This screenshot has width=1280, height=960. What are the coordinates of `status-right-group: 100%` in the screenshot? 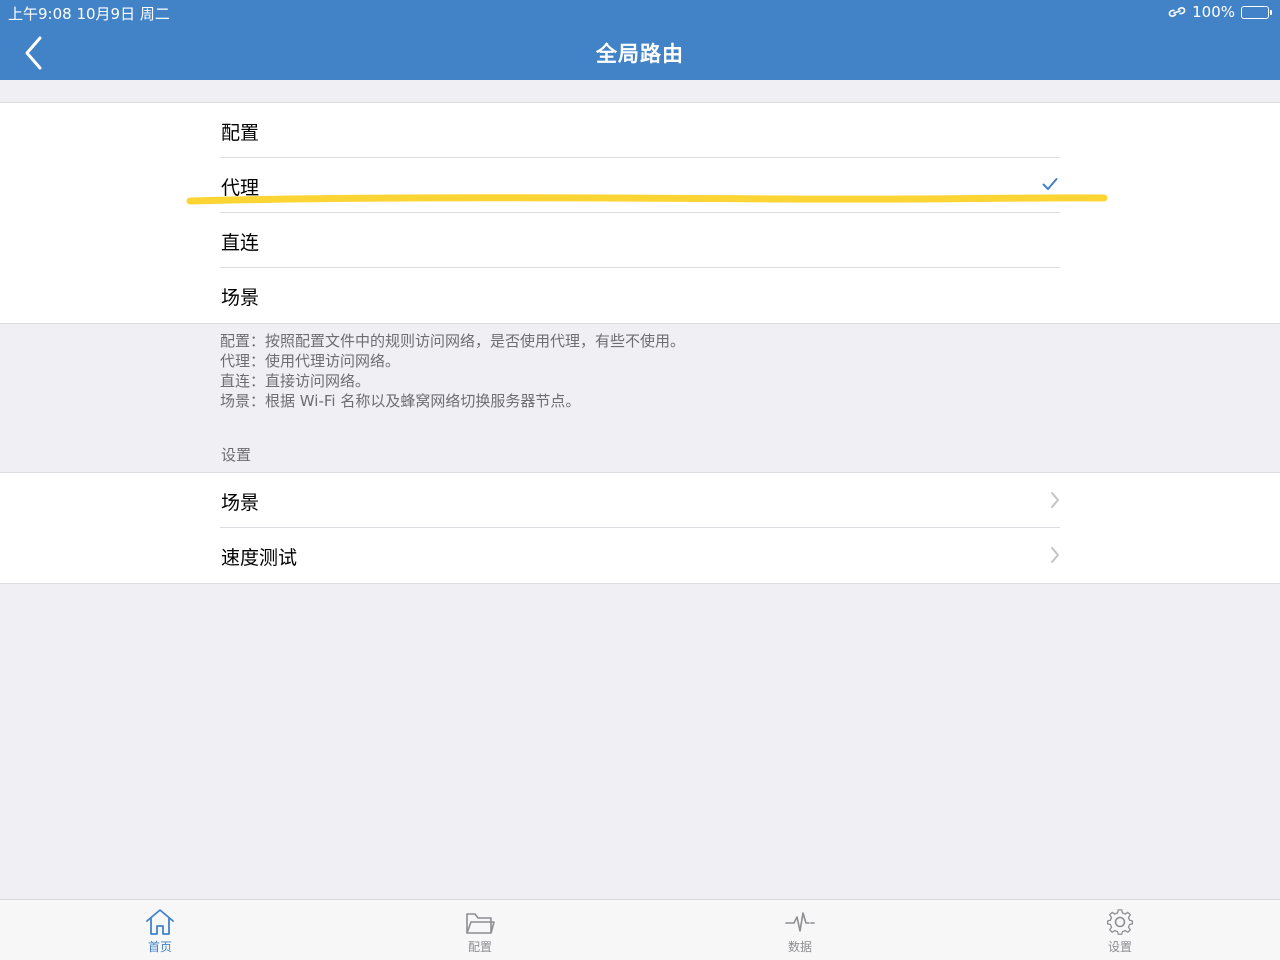 It's located at (1220, 12).